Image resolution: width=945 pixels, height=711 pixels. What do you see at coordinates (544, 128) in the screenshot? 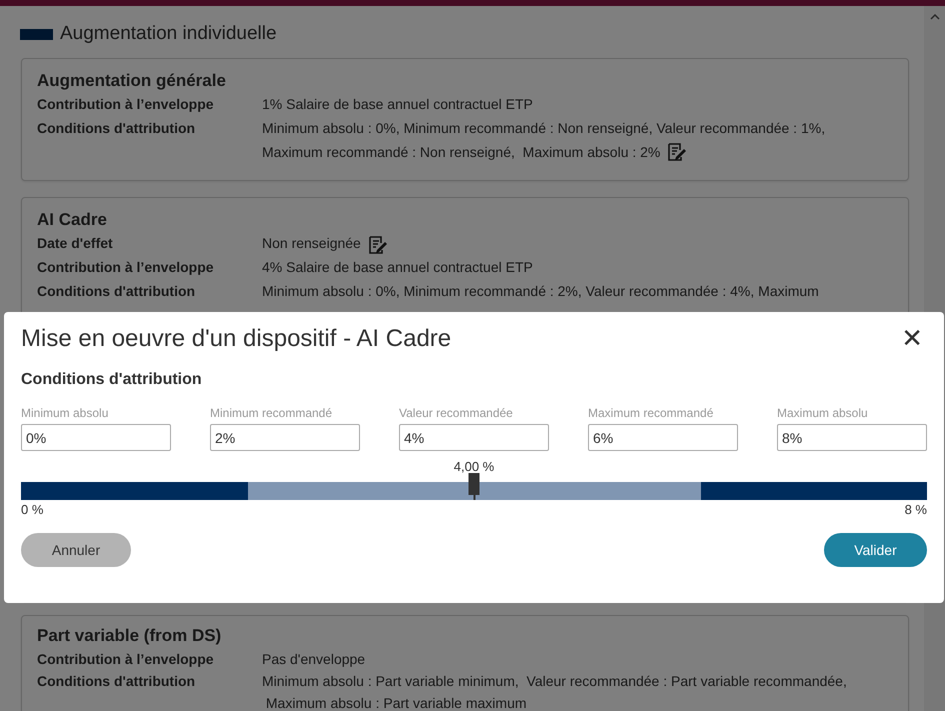
I see `field-value: Minimum absolu : 0%, Minimum recommandé : Non renseigné, Valeur recommandée : 1%,` at bounding box center [544, 128].